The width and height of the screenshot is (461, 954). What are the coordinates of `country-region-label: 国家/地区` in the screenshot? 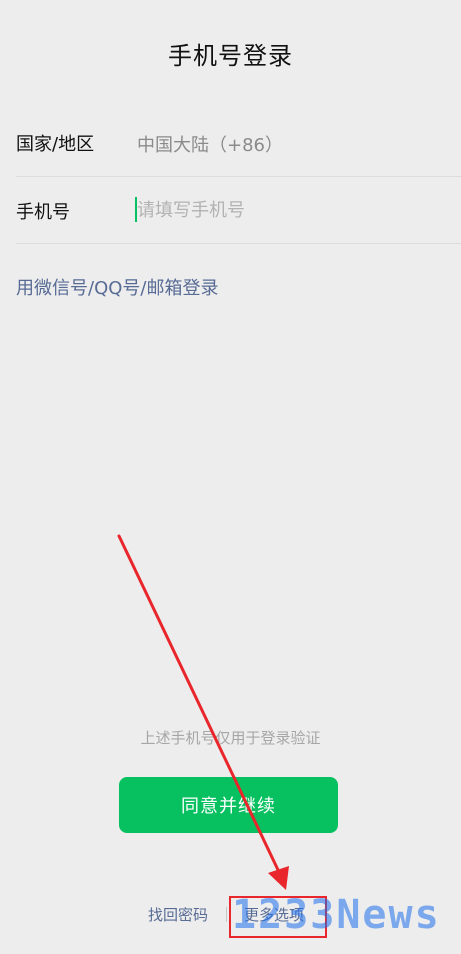 It's located at (55, 144).